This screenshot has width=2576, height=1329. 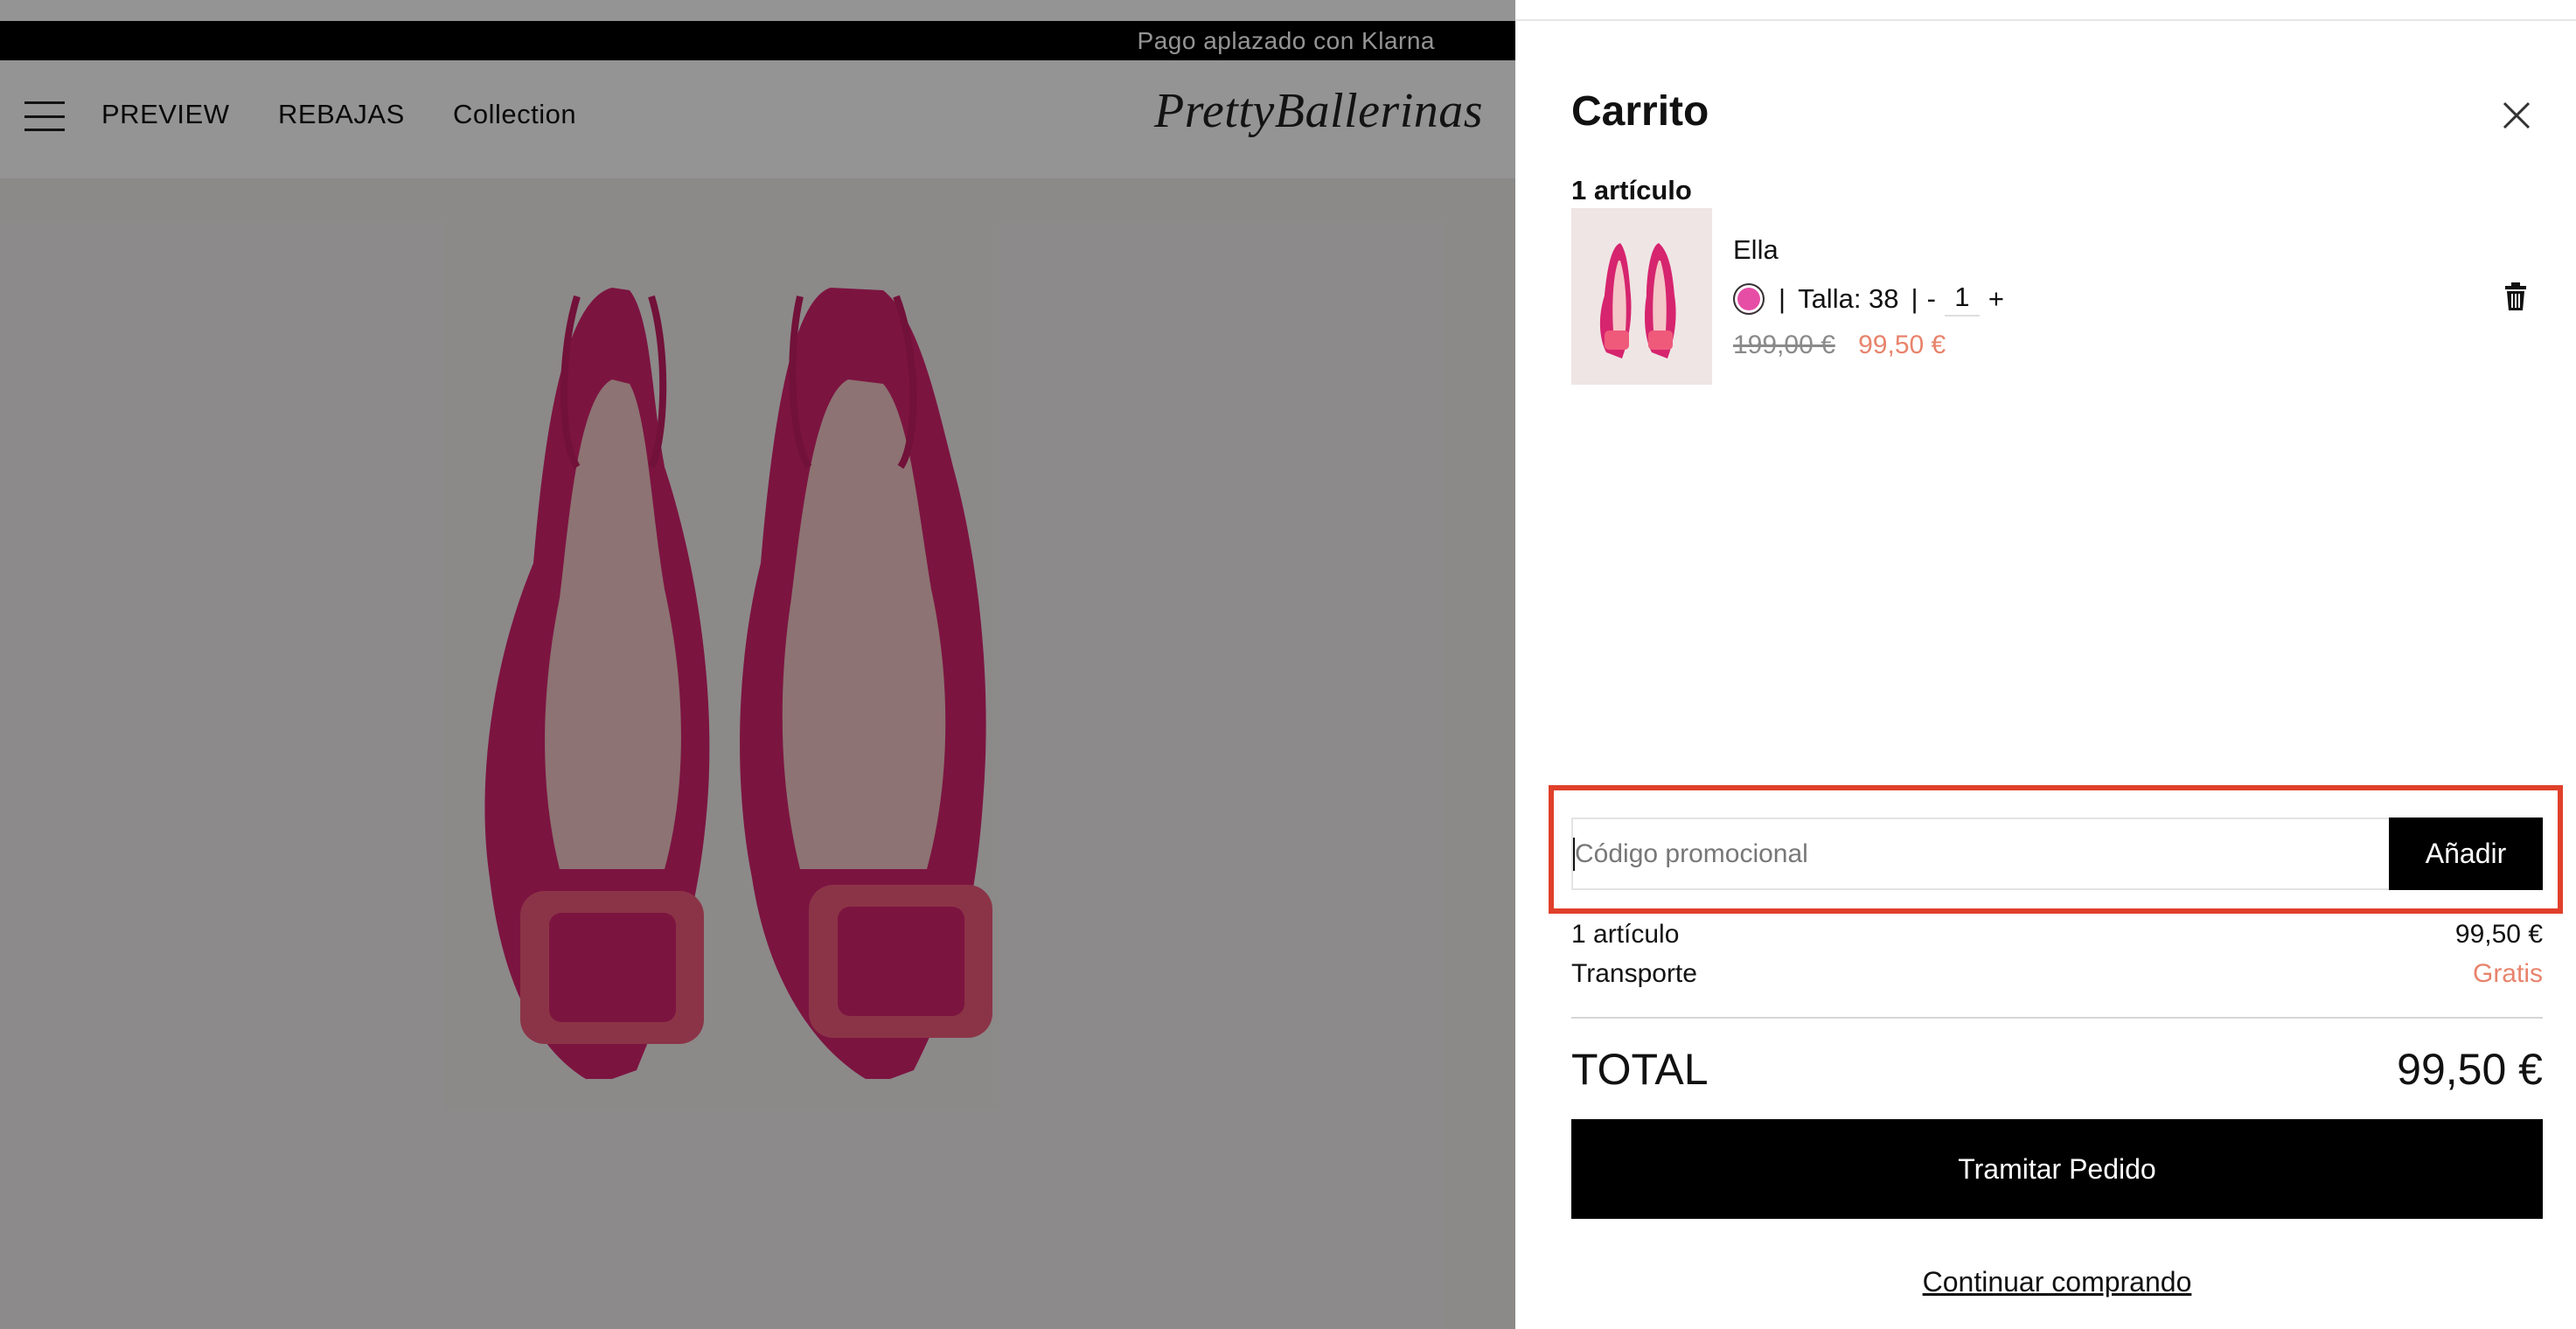 What do you see at coordinates (2057, 974) in the screenshot?
I see `summary-shipping-row: Transporte Gratis` at bounding box center [2057, 974].